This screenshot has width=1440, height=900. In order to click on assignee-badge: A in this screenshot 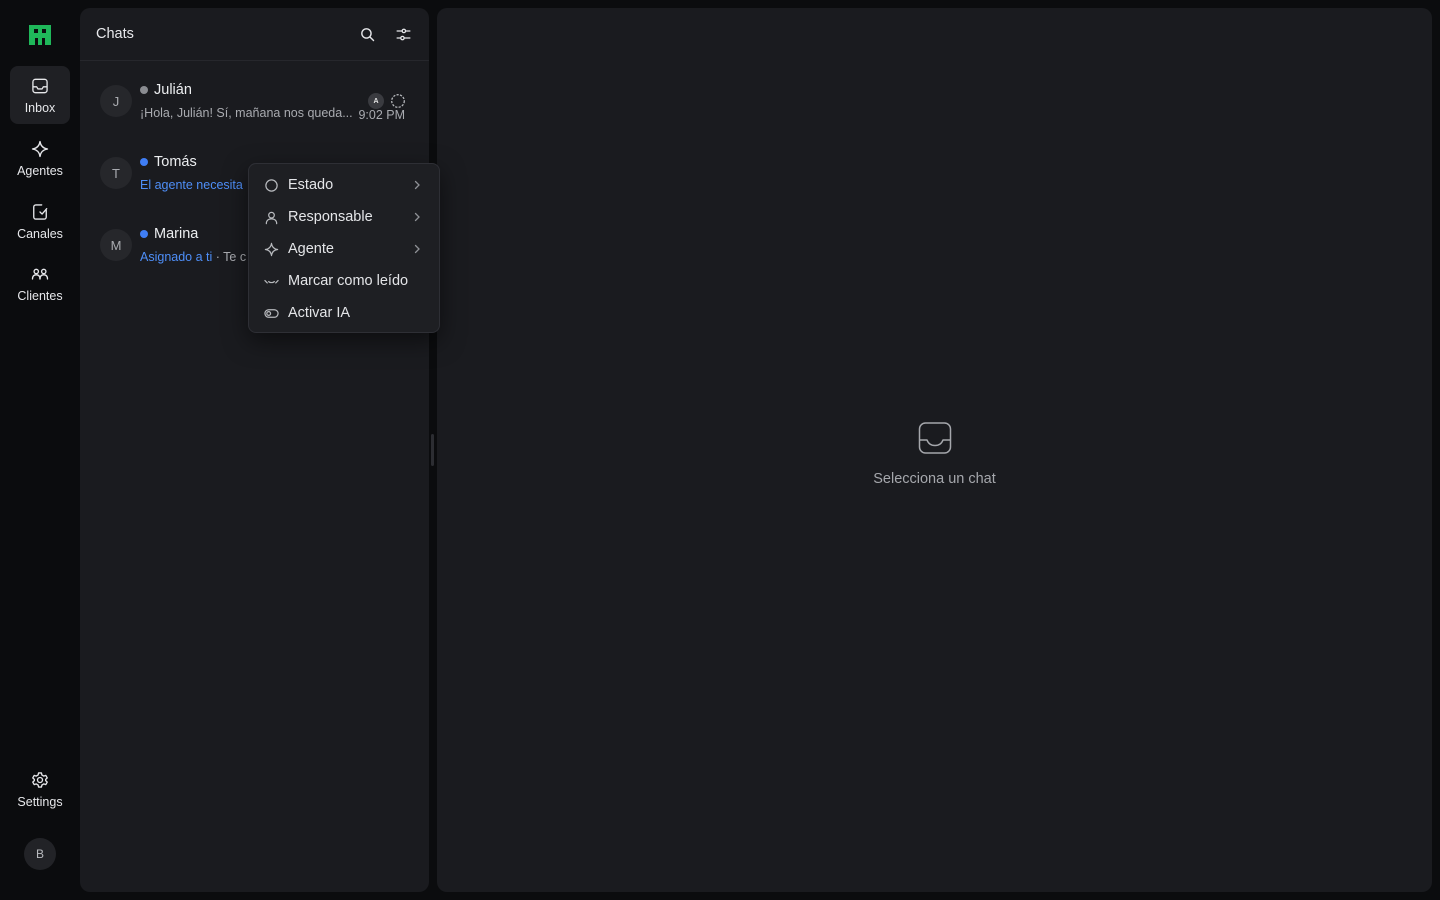, I will do `click(376, 101)`.